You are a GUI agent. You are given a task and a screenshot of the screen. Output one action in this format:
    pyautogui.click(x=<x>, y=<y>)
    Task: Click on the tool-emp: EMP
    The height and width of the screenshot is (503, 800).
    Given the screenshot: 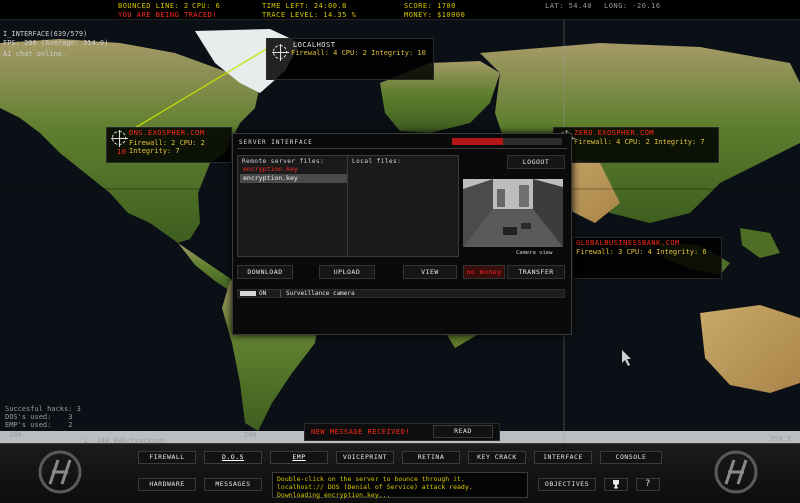 What is the action you would take?
    pyautogui.click(x=299, y=457)
    